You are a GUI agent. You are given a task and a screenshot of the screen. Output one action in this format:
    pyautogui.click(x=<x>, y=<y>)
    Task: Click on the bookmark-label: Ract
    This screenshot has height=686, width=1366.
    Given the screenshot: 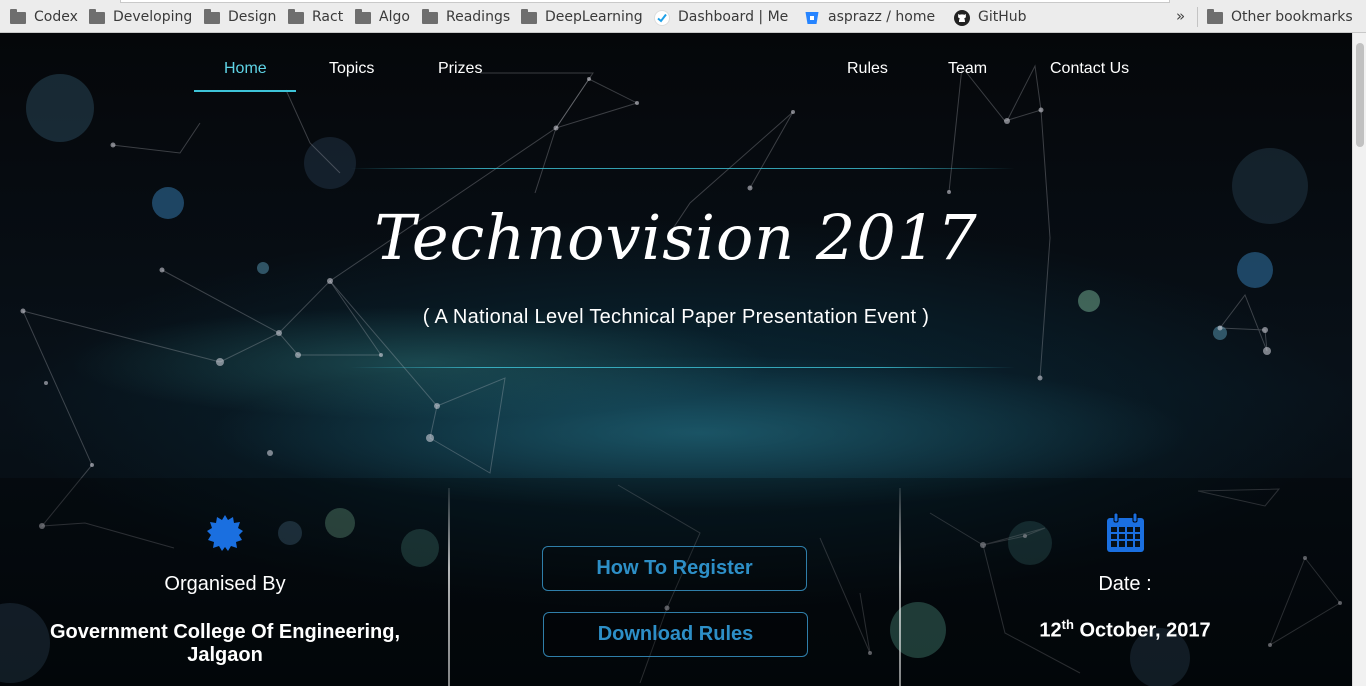 What is the action you would take?
    pyautogui.click(x=328, y=16)
    